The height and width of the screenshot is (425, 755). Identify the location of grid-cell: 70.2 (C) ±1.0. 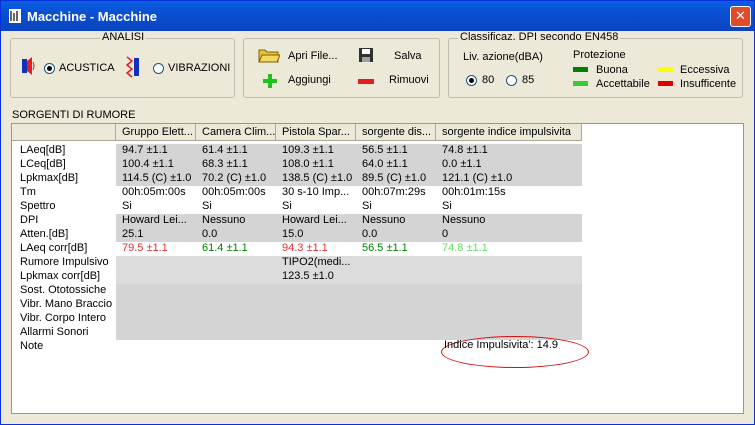
(236, 179).